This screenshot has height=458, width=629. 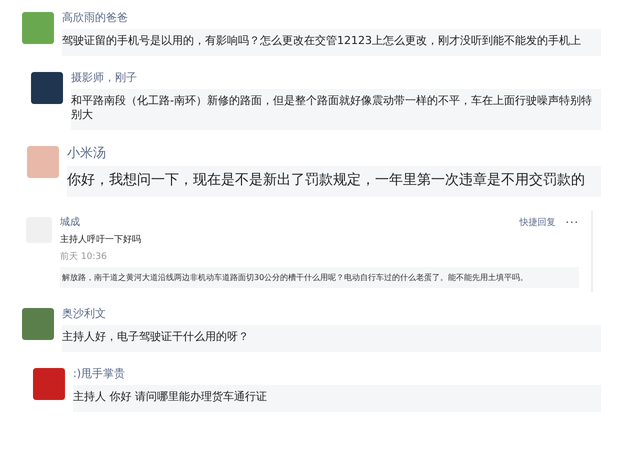 What do you see at coordinates (336, 109) in the screenshot?
I see `comment-text: 和平路南段（化工路-南环）新修的路面，但是整个路面就好像震动带一样的不平，车在上面行驶噪声特别特别大` at bounding box center [336, 109].